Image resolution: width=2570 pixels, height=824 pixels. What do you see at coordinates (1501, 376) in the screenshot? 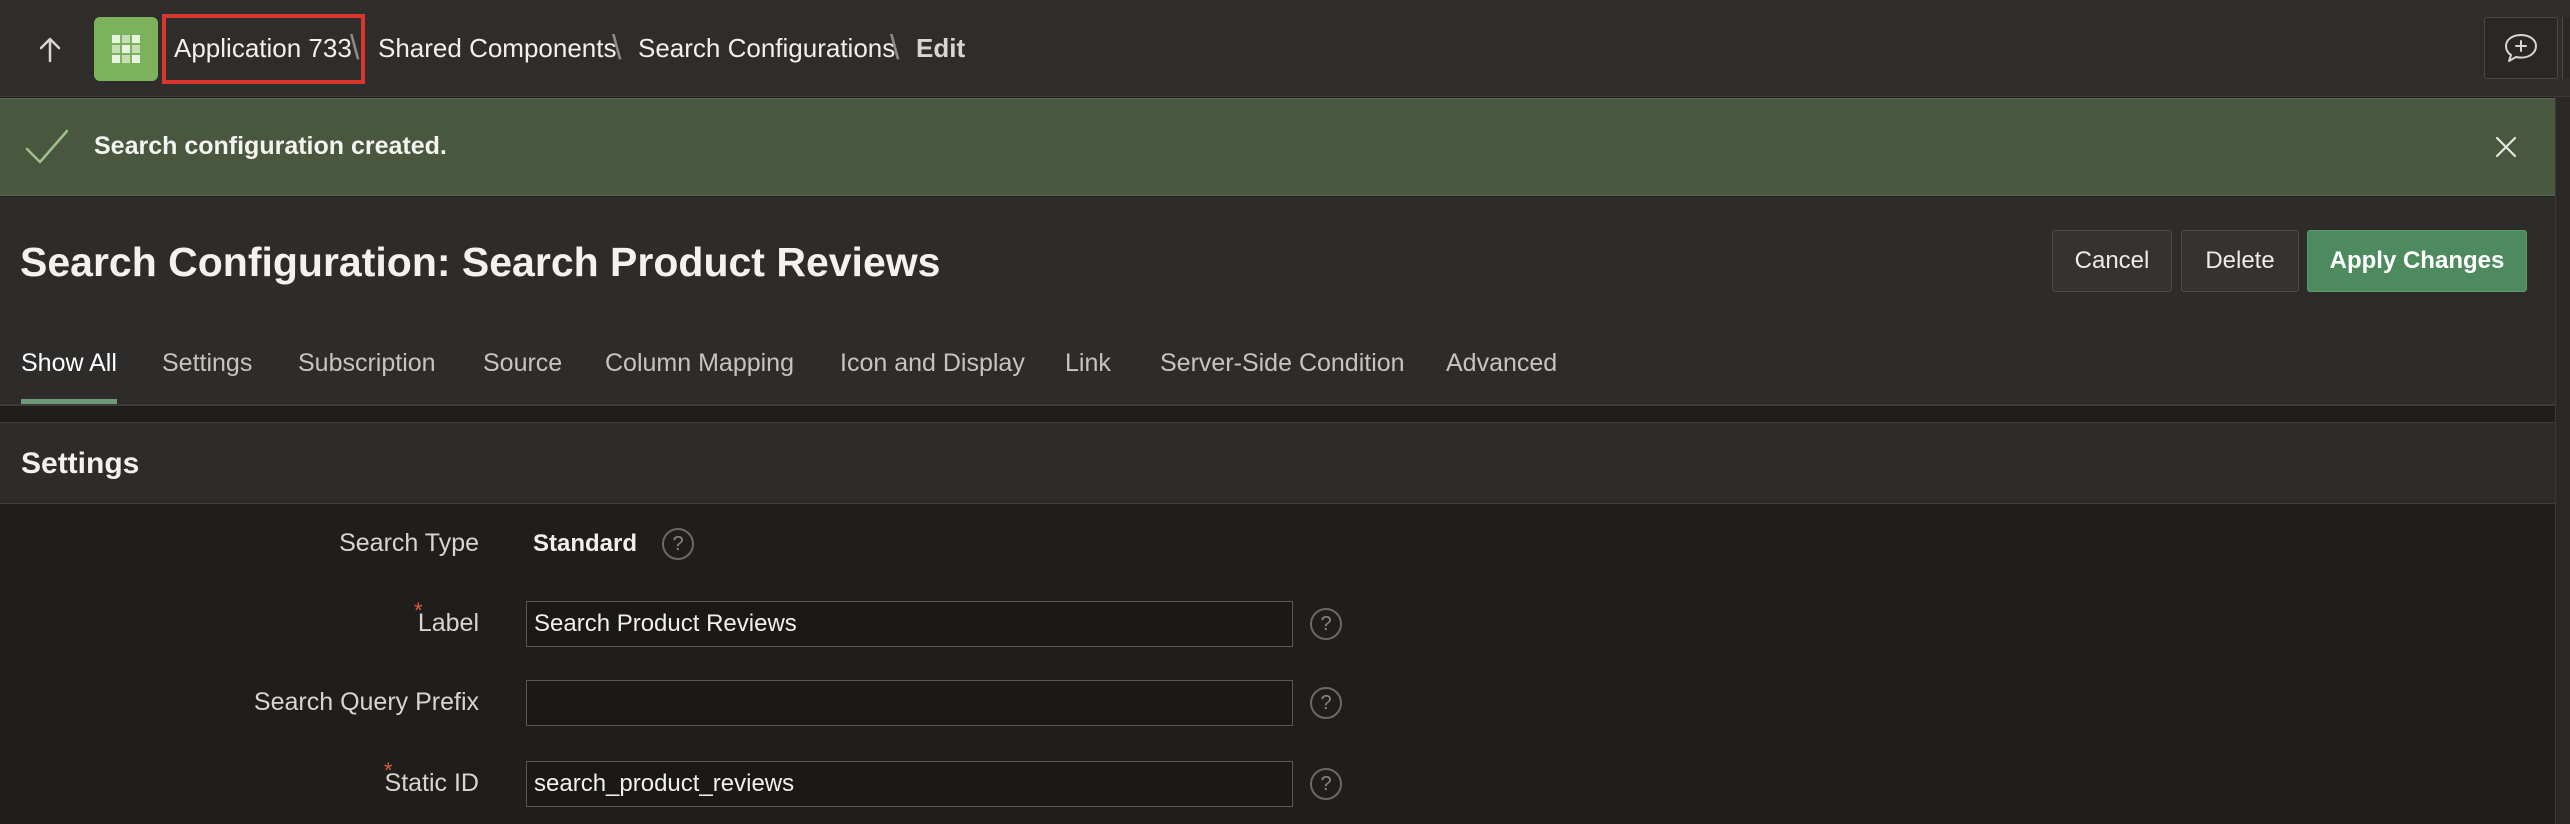
I see `tab-advanced: Advanced` at bounding box center [1501, 376].